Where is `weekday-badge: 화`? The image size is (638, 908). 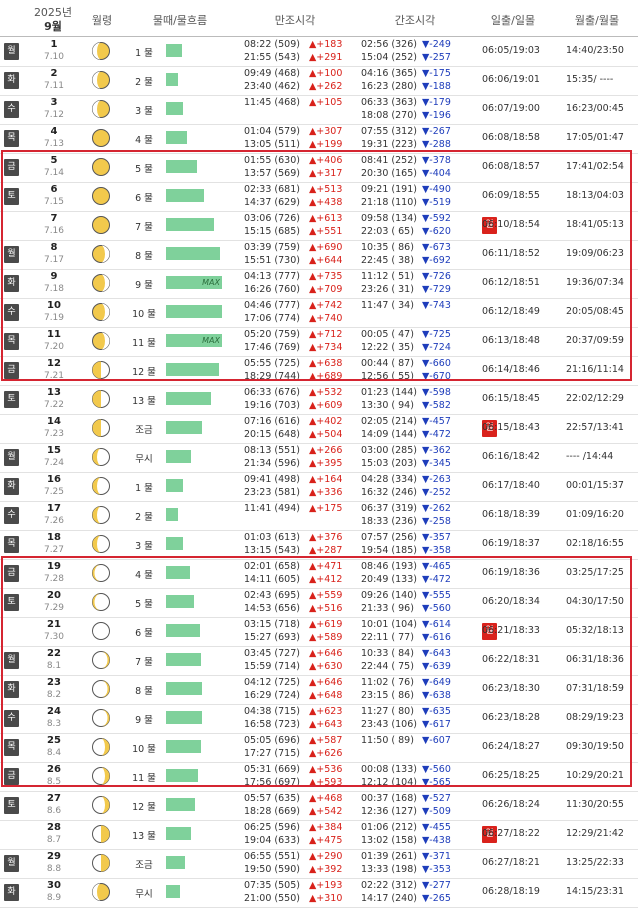
weekday-badge: 화 is located at coordinates (11, 486).